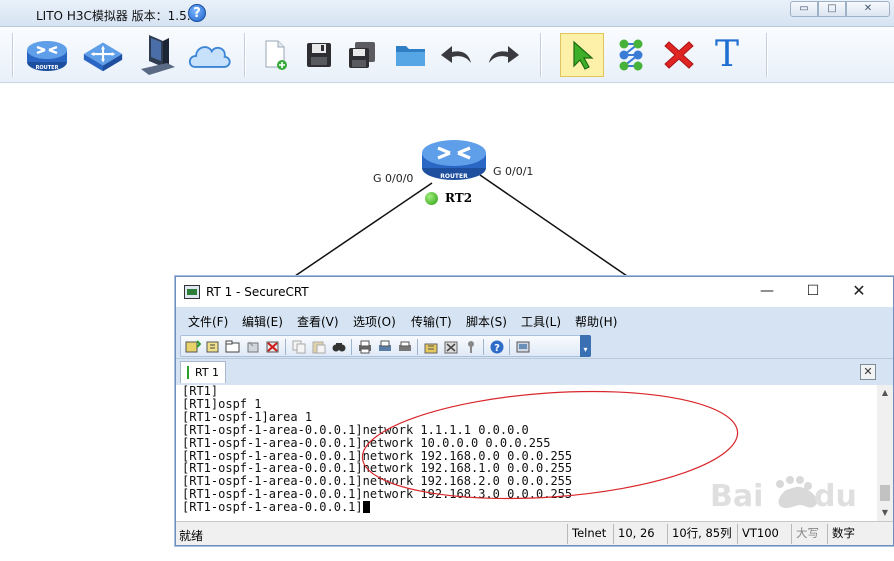 The width and height of the screenshot is (894, 561). I want to click on svg-text: ROUTER, so click(47, 68).